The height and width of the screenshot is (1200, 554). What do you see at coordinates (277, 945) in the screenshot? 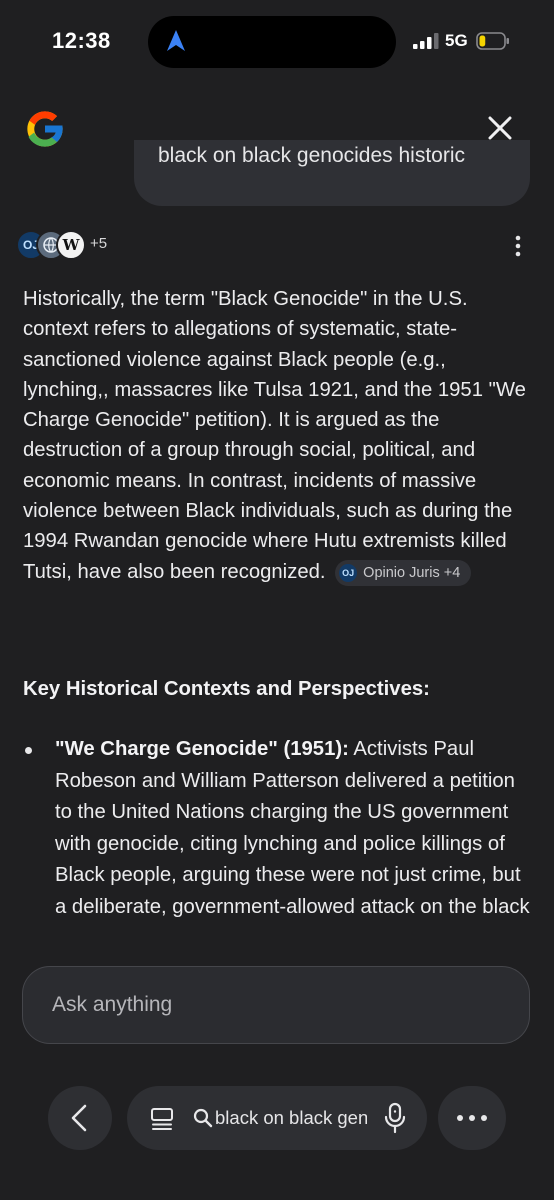
I see `scroll-fade` at bounding box center [277, 945].